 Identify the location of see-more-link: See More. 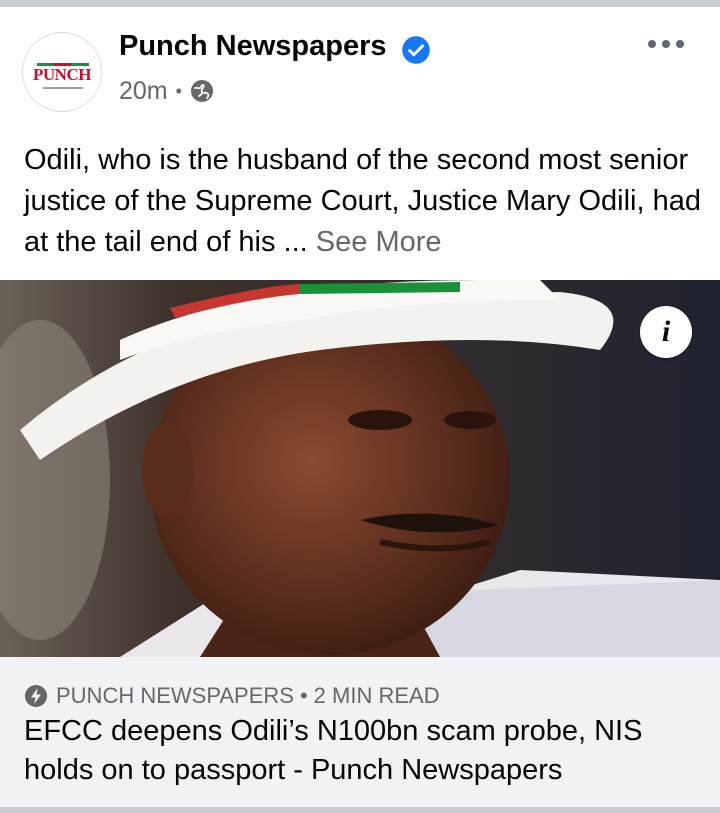
(379, 242).